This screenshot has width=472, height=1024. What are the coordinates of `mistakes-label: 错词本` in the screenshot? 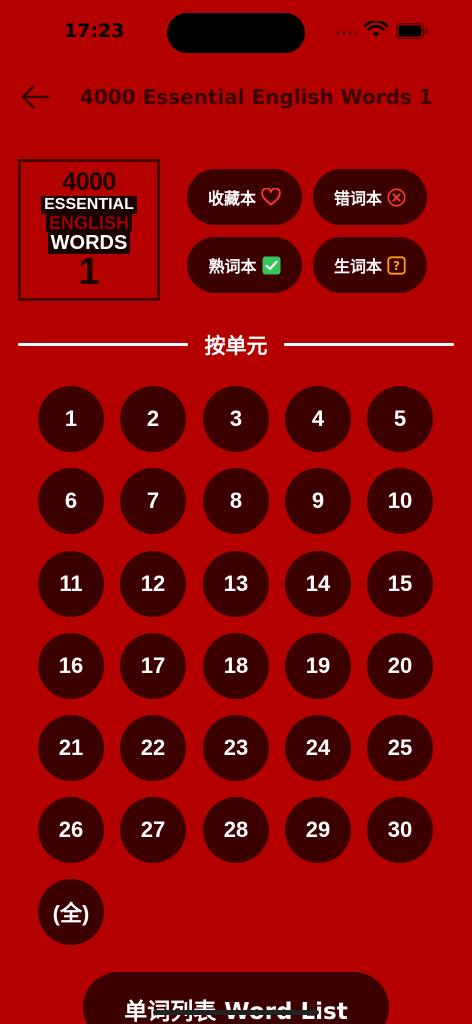 It's located at (357, 198).